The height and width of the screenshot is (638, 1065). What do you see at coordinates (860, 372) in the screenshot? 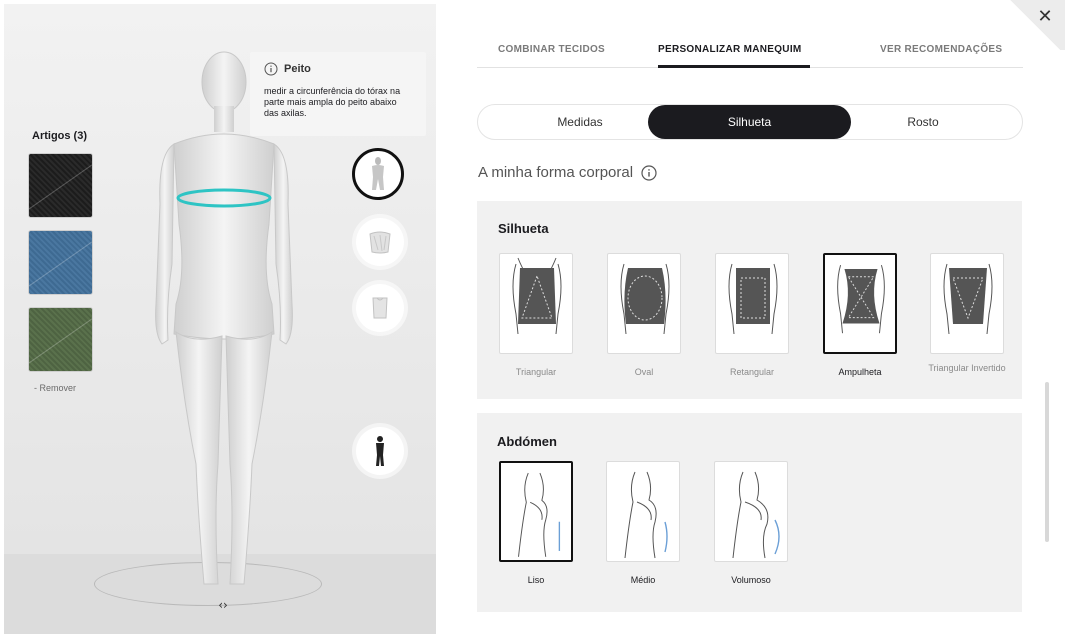
I see `silhouette-label: Ampulheta` at bounding box center [860, 372].